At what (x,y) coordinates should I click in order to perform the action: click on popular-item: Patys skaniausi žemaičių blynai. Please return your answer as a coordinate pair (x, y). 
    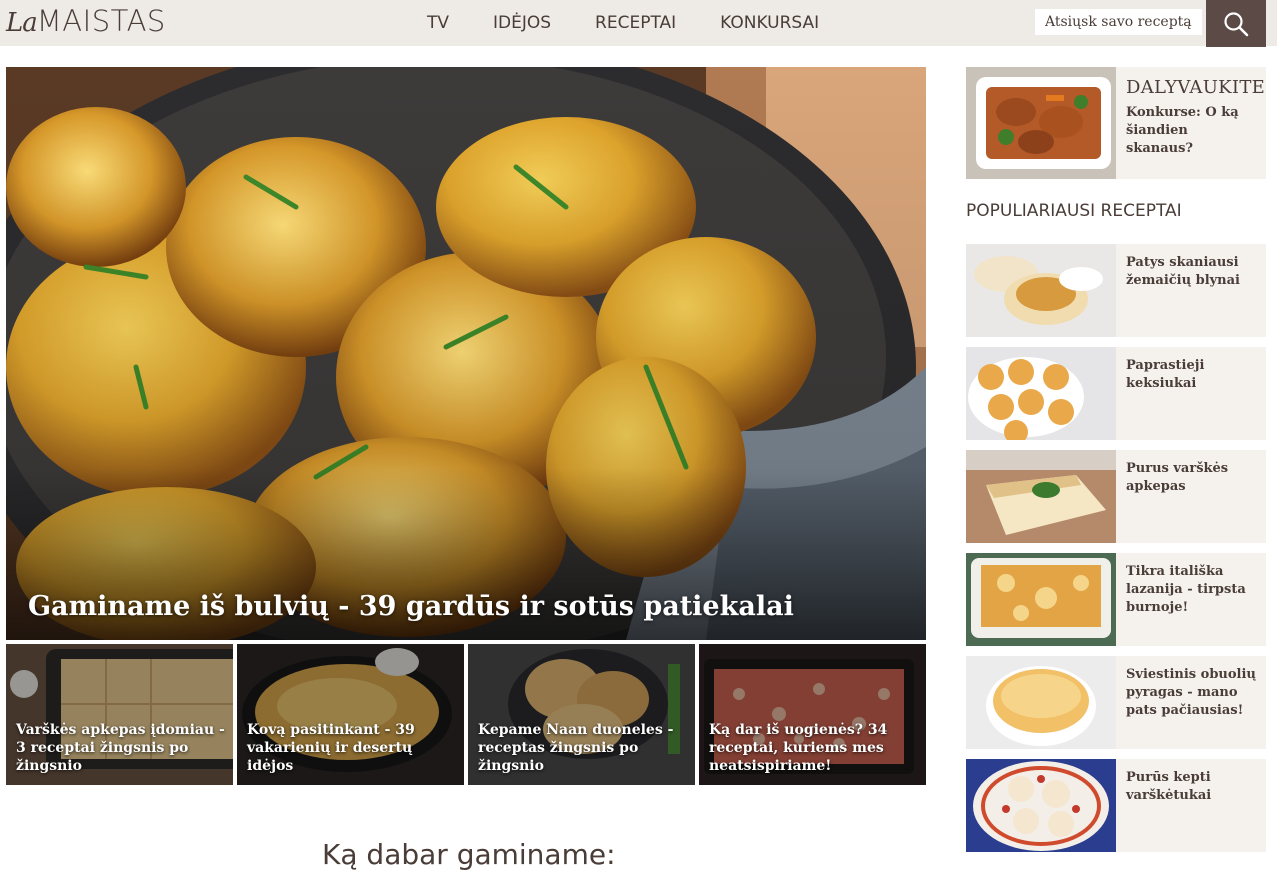
    Looking at the image, I should click on (1116, 290).